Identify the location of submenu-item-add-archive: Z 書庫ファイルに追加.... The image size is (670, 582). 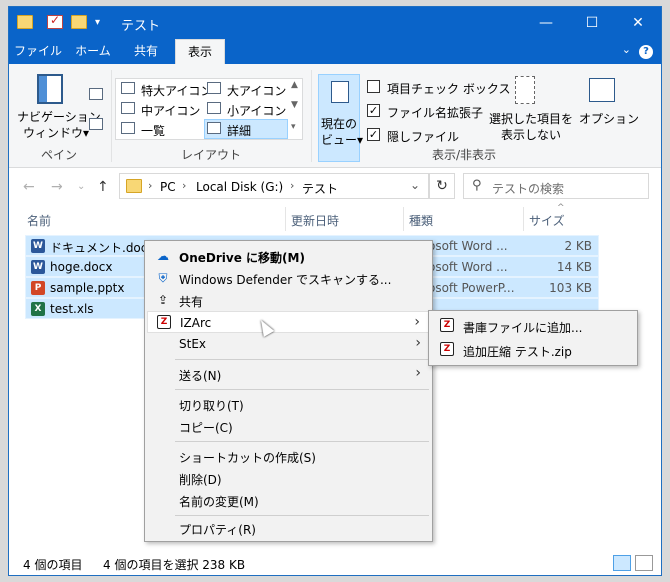
(533, 326).